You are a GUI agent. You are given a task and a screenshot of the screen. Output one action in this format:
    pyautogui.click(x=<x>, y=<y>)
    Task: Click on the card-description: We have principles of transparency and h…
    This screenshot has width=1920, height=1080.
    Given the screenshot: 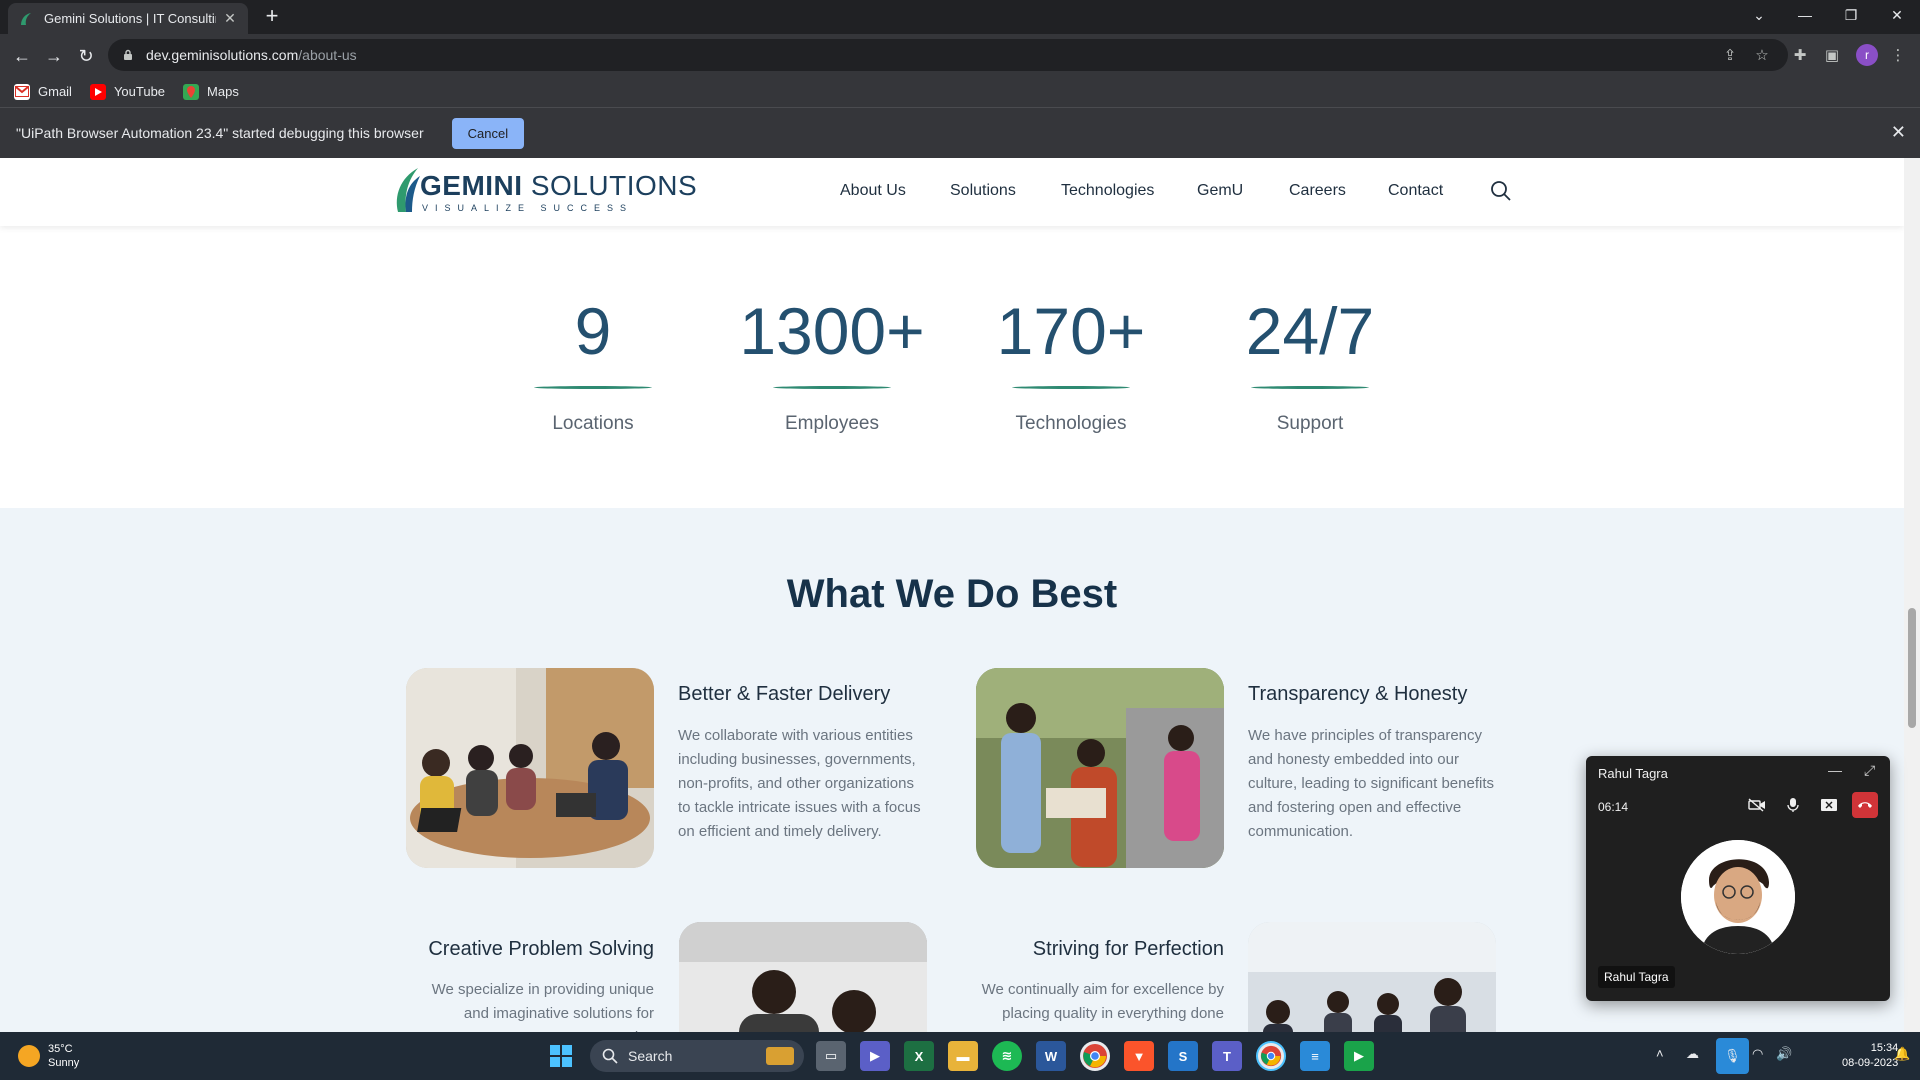 What is the action you would take?
    pyautogui.click(x=1371, y=783)
    